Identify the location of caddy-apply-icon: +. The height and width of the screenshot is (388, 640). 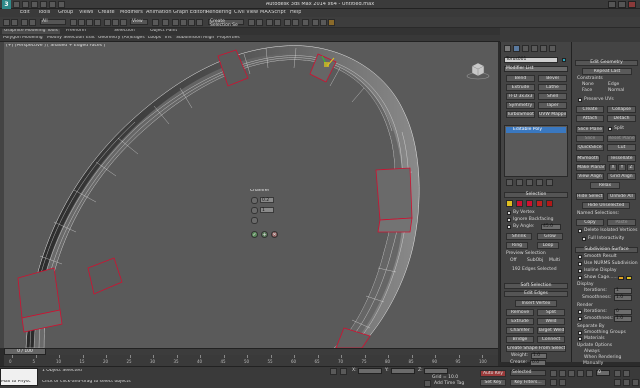
(264, 234).